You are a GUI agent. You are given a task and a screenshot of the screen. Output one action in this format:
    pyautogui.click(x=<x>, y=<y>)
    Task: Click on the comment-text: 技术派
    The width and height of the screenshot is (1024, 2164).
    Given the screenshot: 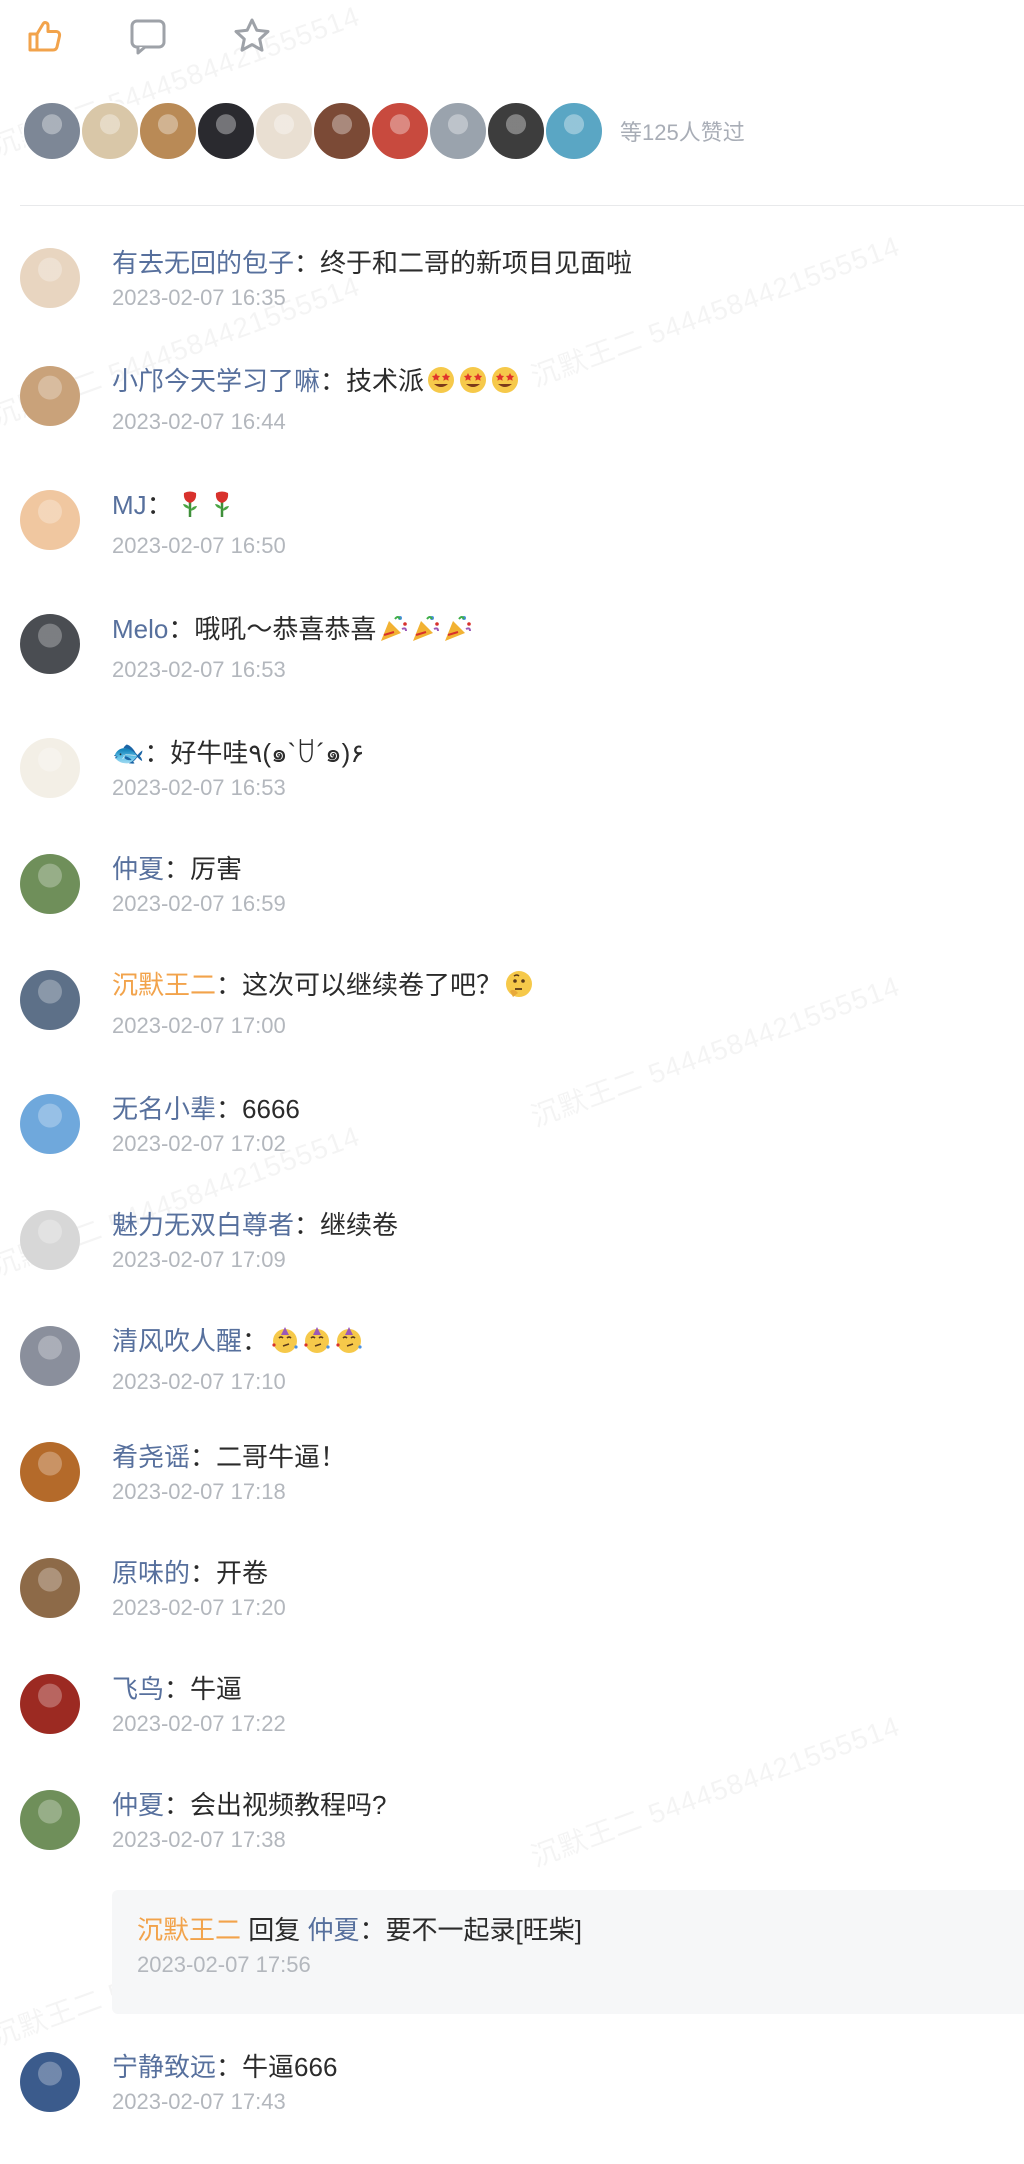 What is the action you would take?
    pyautogui.click(x=385, y=381)
    